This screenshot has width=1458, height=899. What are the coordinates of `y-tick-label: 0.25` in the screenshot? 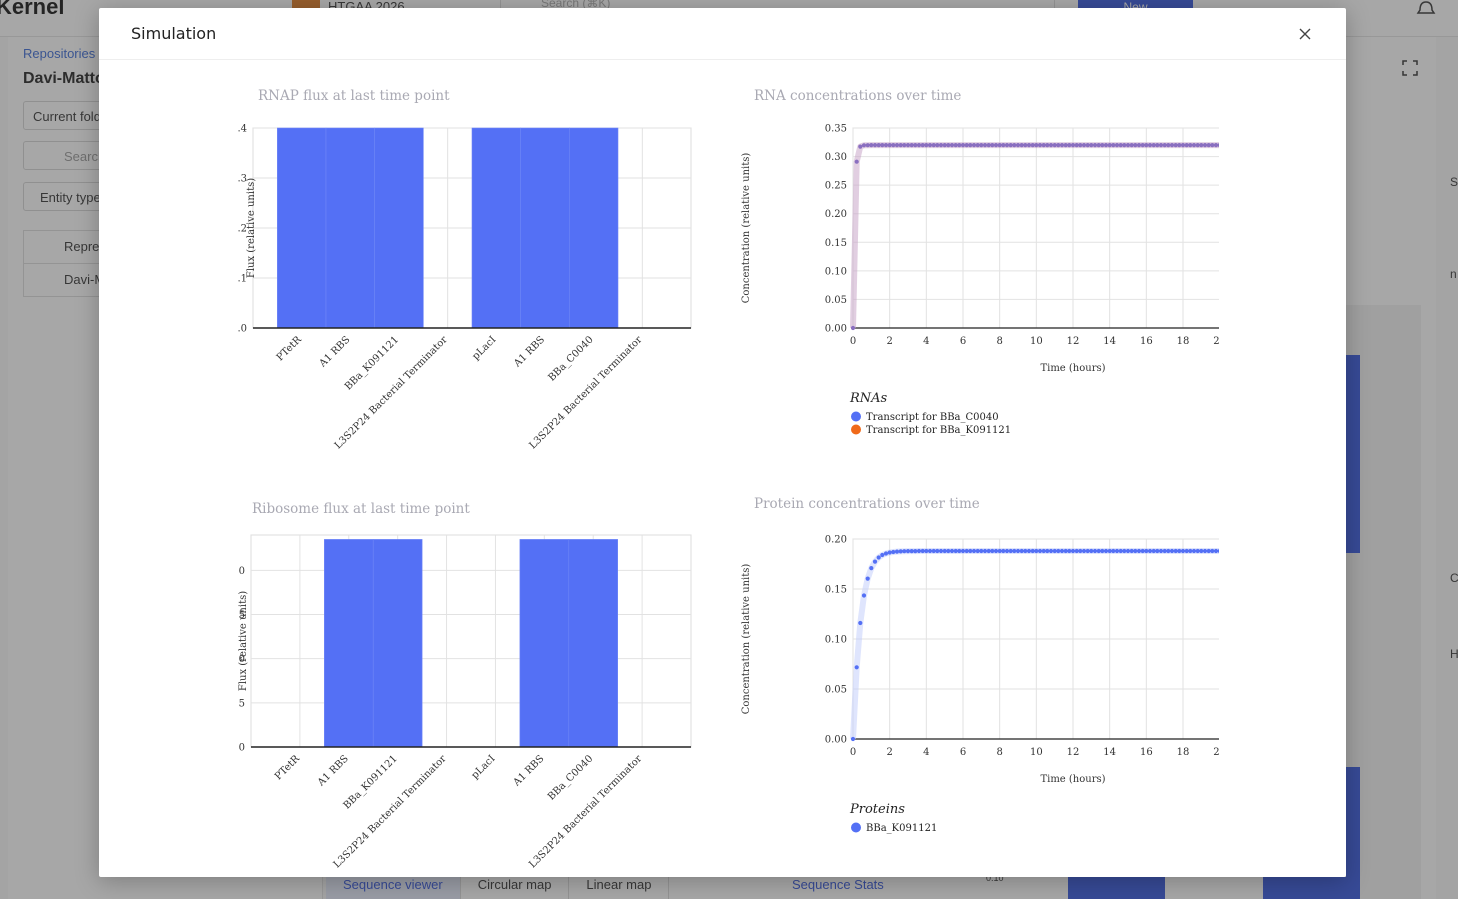 It's located at (836, 186).